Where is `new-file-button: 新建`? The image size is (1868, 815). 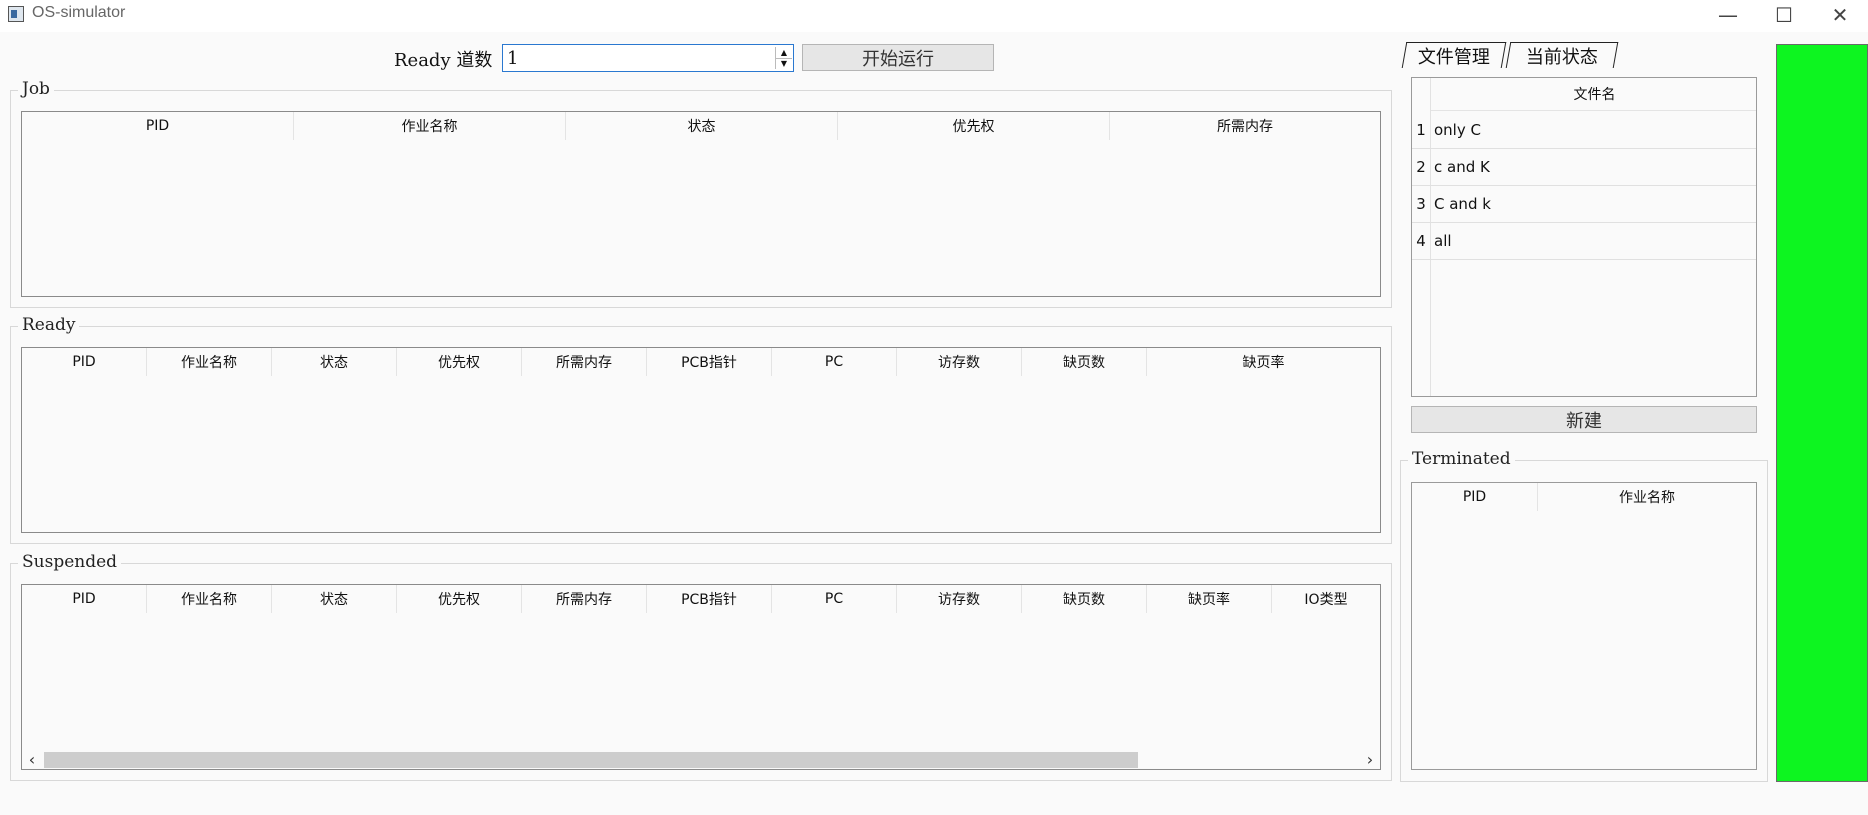 new-file-button: 新建 is located at coordinates (1584, 419).